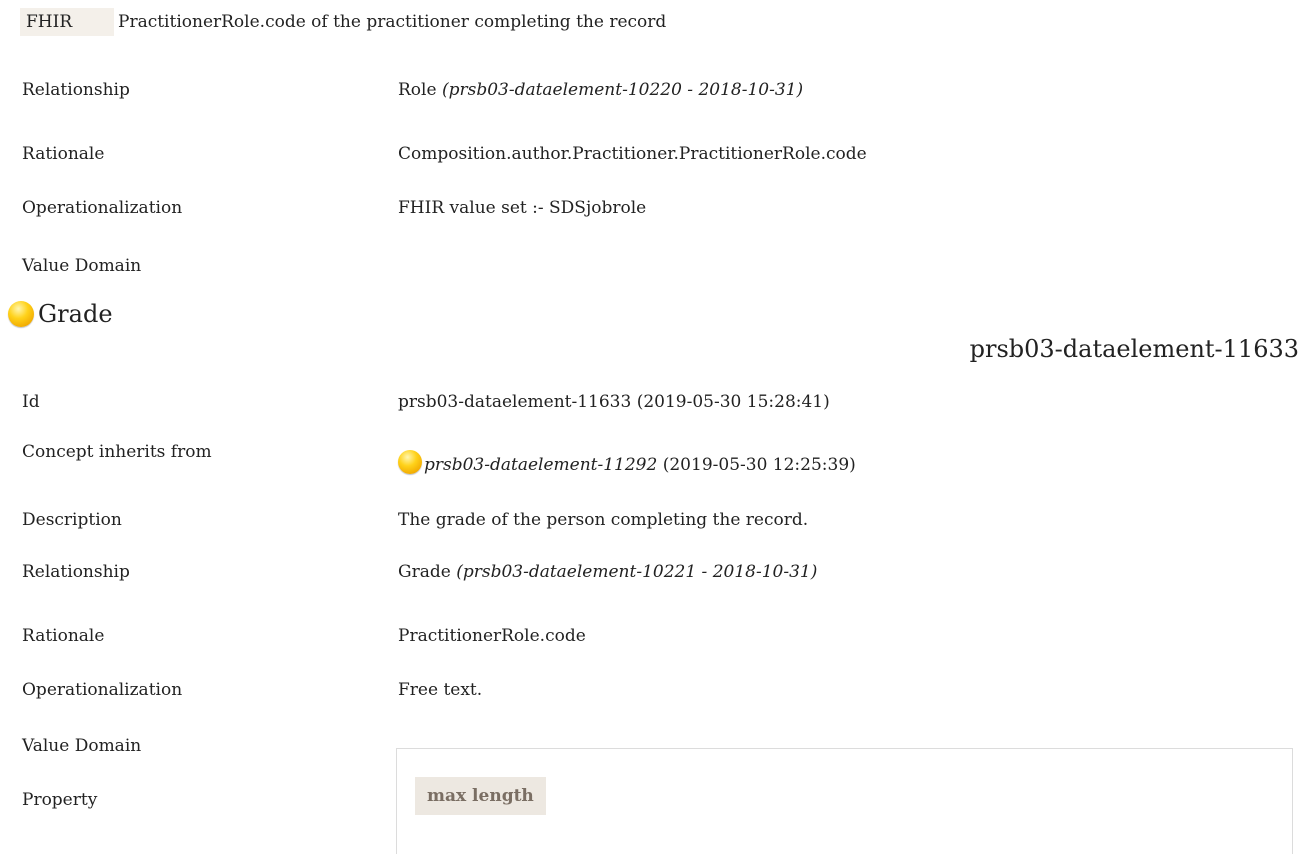 This screenshot has width=1307, height=854. What do you see at coordinates (657, 690) in the screenshot?
I see `grade-operationalization-row: Operationalization Free text.` at bounding box center [657, 690].